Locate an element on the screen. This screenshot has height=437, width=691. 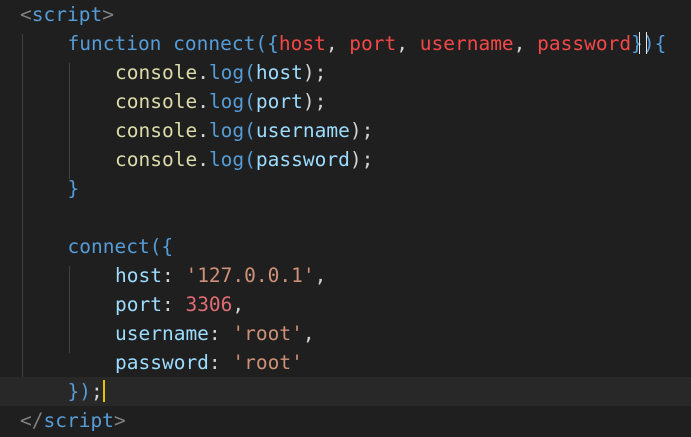
text-cursor is located at coordinates (103, 391).